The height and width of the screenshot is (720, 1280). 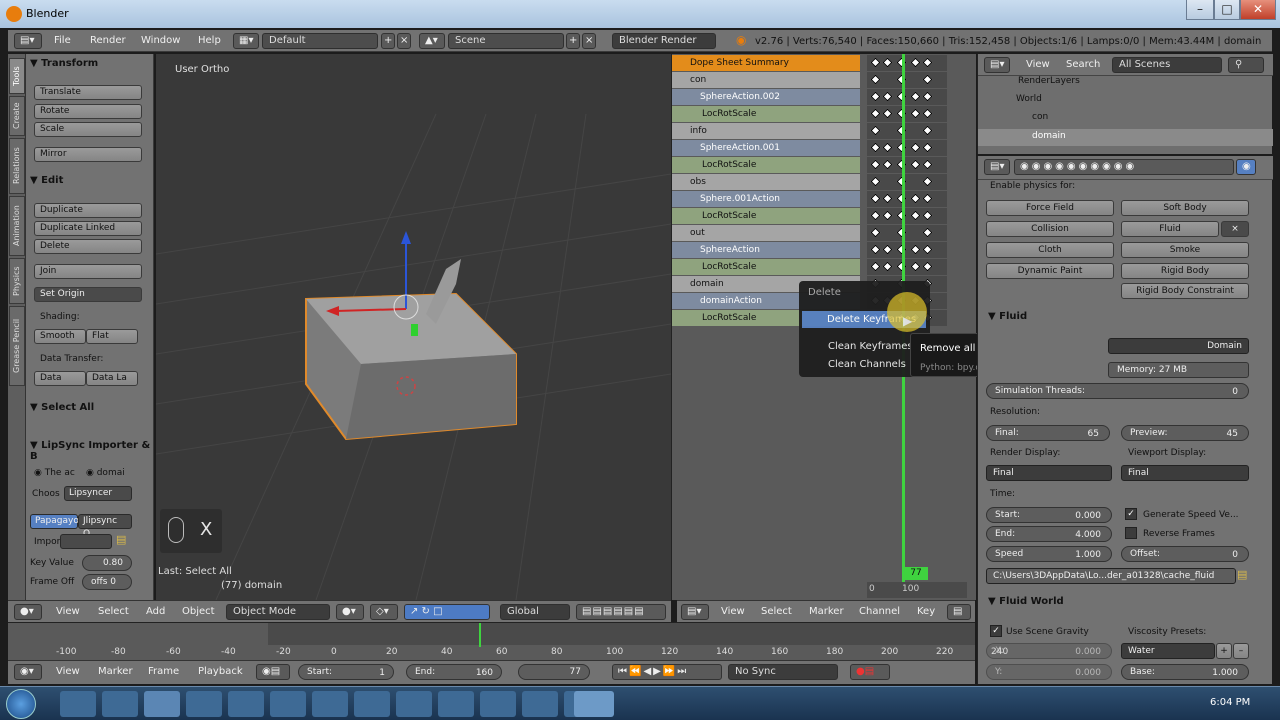 I want to click on outliner-item-world: World, so click(x=1029, y=99).